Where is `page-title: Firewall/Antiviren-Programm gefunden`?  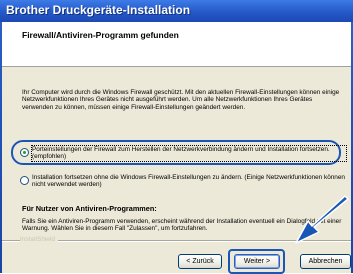 page-title: Firewall/Antiviren-Programm gefunden is located at coordinates (100, 35).